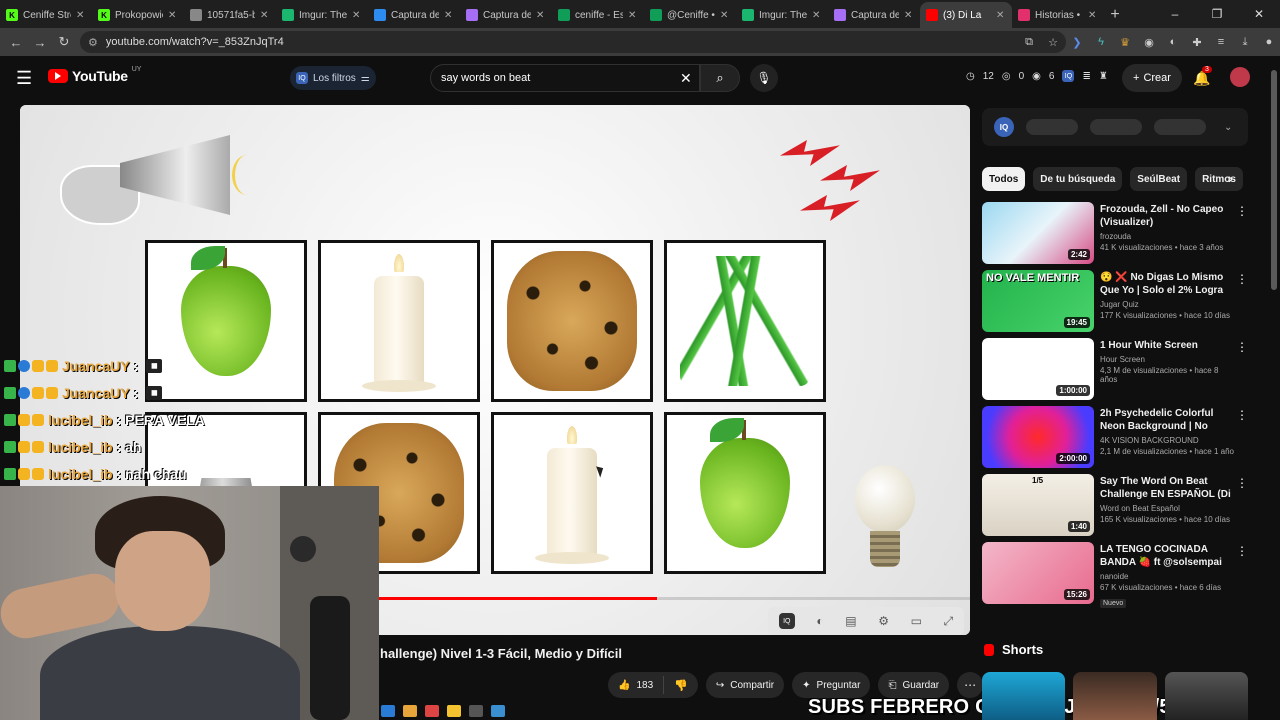 The width and height of the screenshot is (1280, 720). What do you see at coordinates (1038, 505) in the screenshot?
I see `video-thumbnail: 1/5 1:40` at bounding box center [1038, 505].